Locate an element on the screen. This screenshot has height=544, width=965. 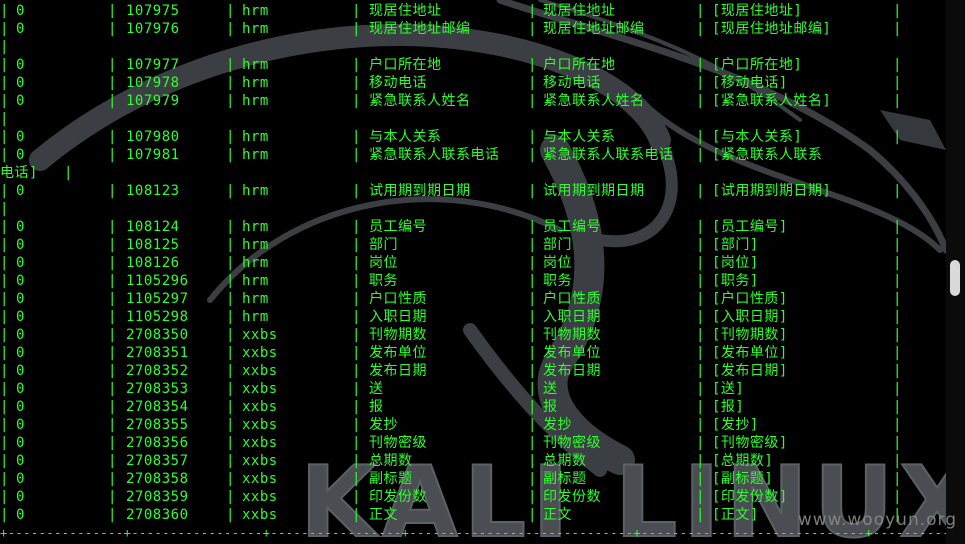
cell-b: 108125 is located at coordinates (153, 245).